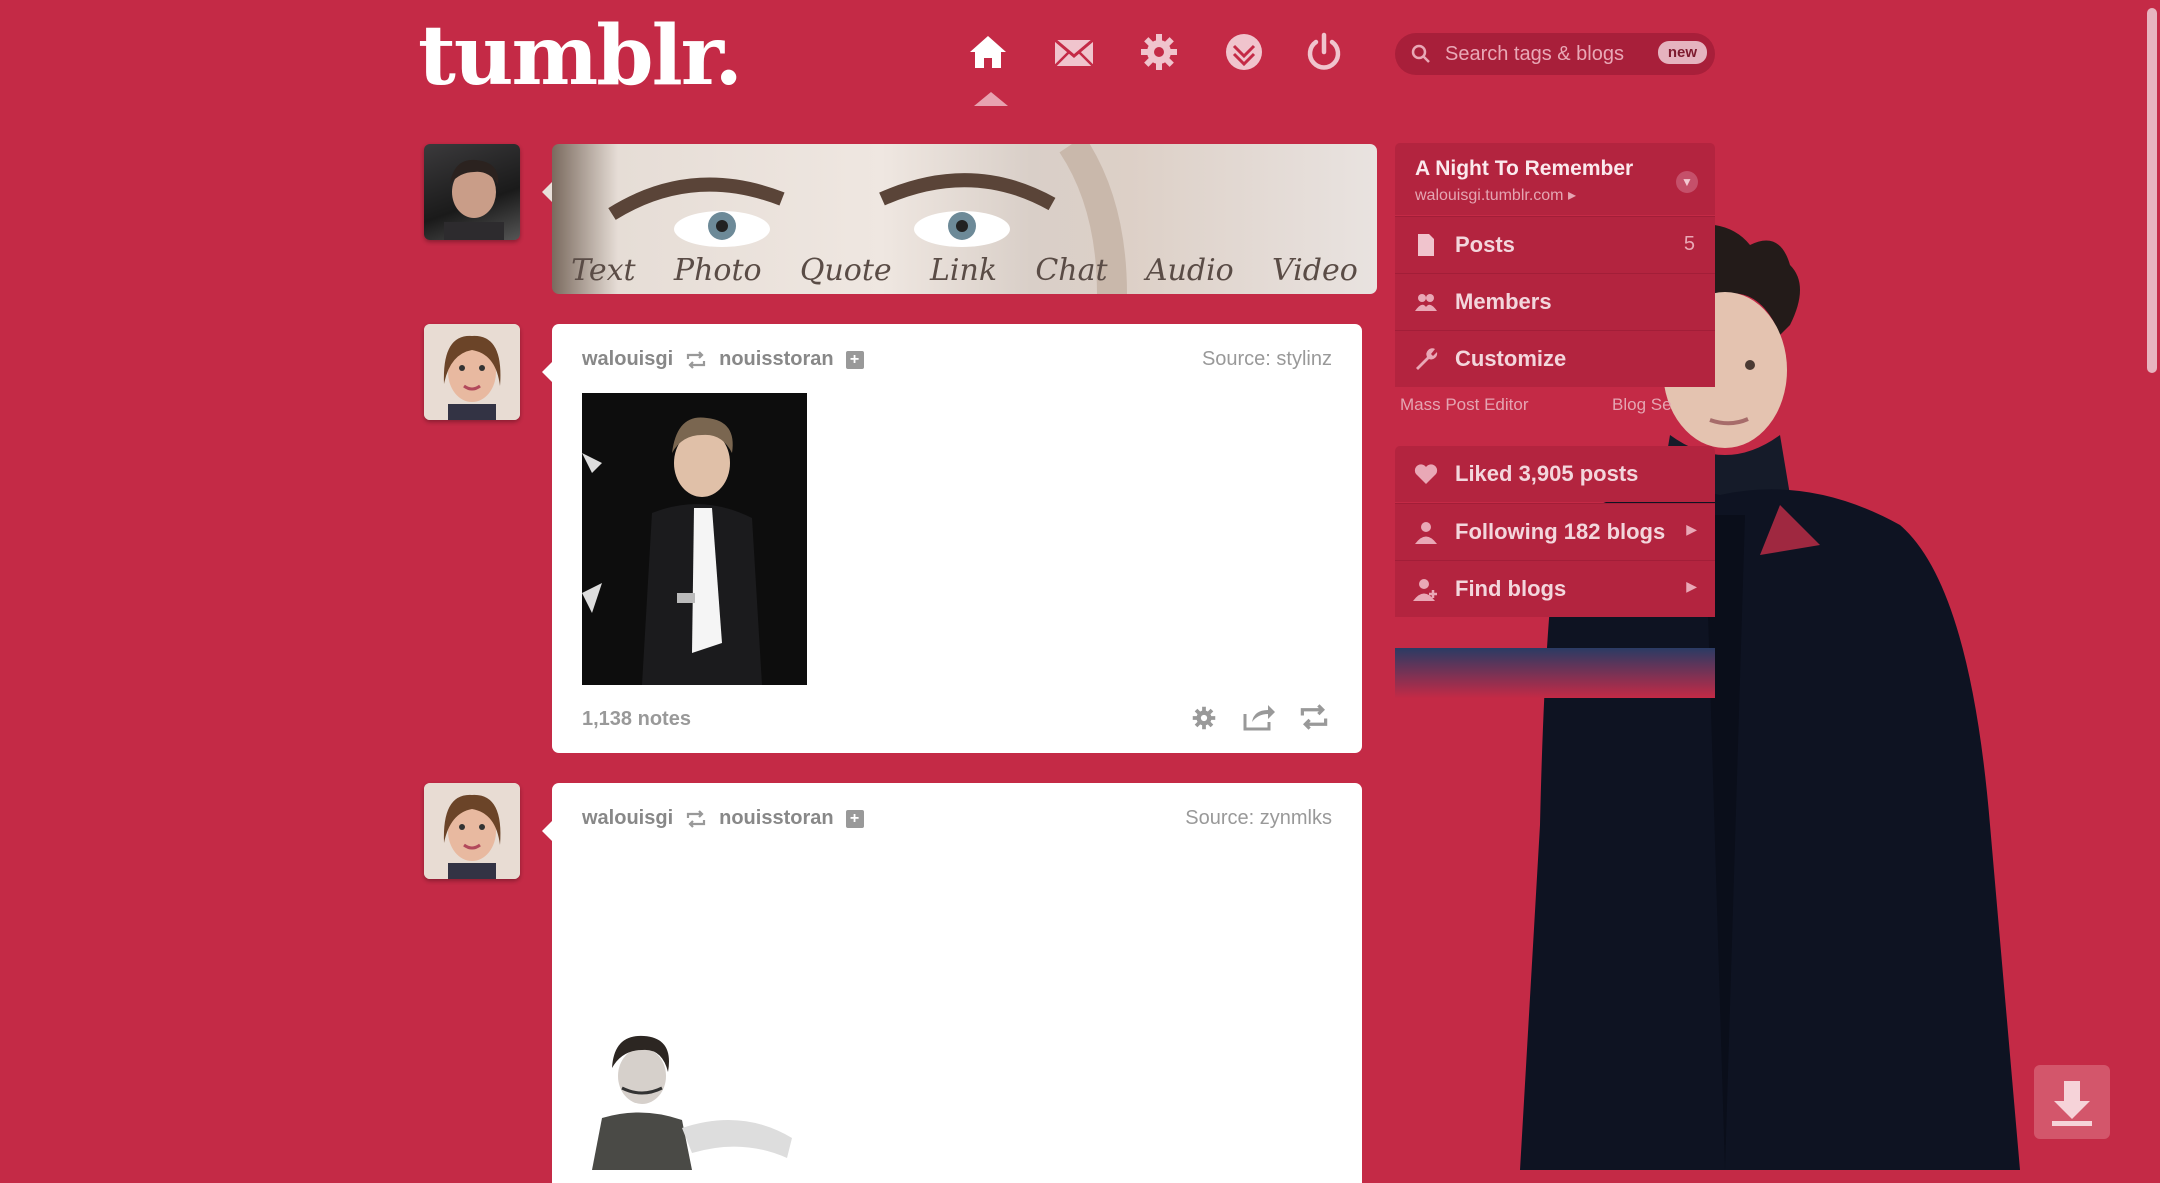 This screenshot has width=2160, height=1183. I want to click on post-type-bar: Text Photo Quote Link Chat Audio Video, so click(964, 219).